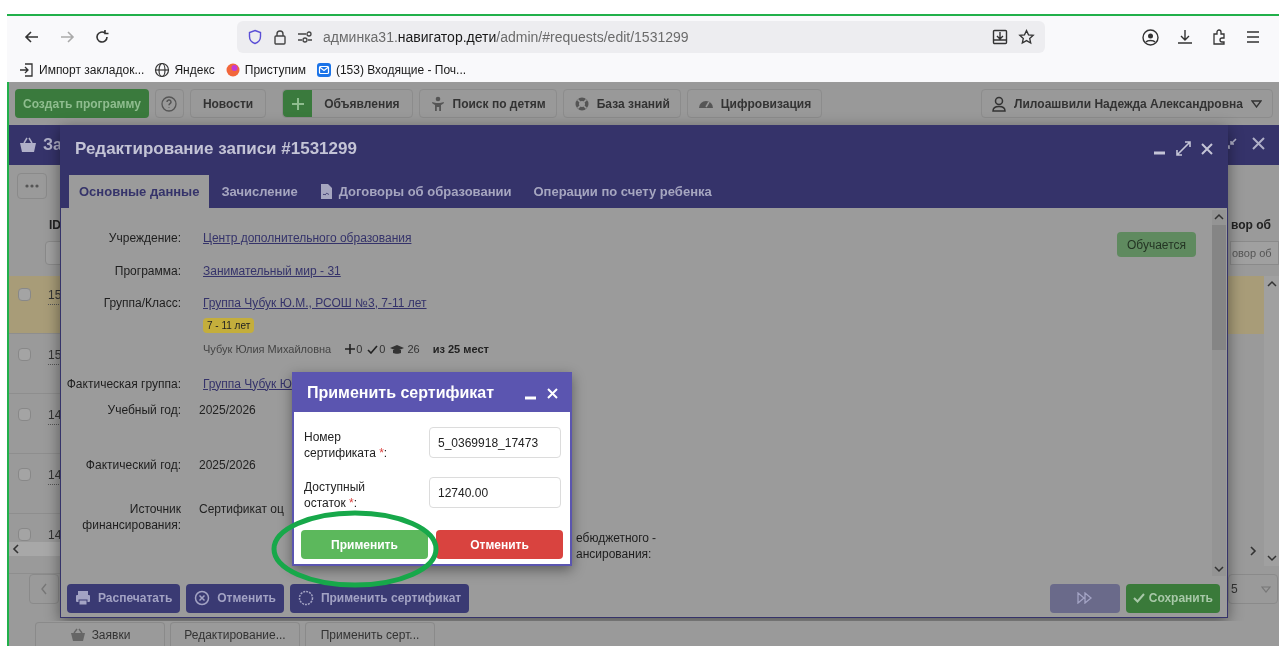 The height and width of the screenshot is (646, 1279). Describe the element at coordinates (267, 349) in the screenshot. I see `teacher-name: Чубук Юлия Михайловна` at that location.